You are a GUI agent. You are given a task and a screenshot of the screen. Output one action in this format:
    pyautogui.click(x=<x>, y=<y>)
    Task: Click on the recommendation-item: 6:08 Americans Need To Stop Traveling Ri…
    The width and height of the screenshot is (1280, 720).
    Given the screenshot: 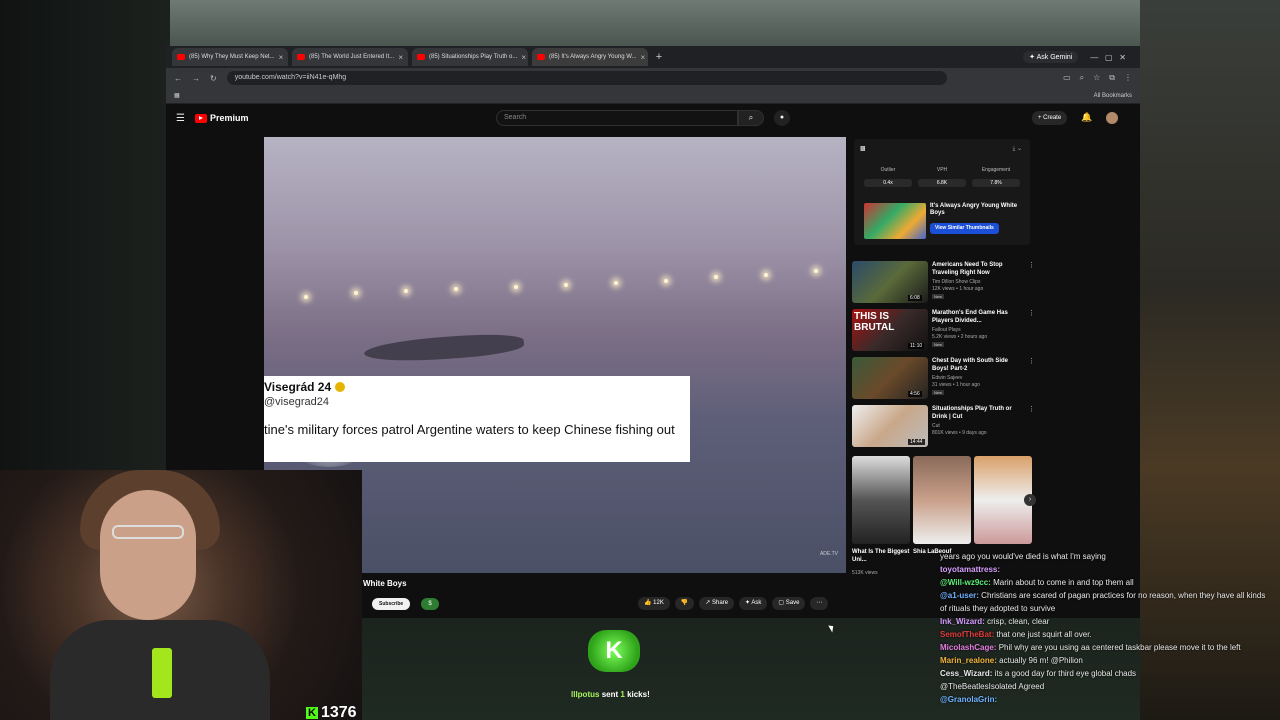 What is the action you would take?
    pyautogui.click(x=944, y=283)
    